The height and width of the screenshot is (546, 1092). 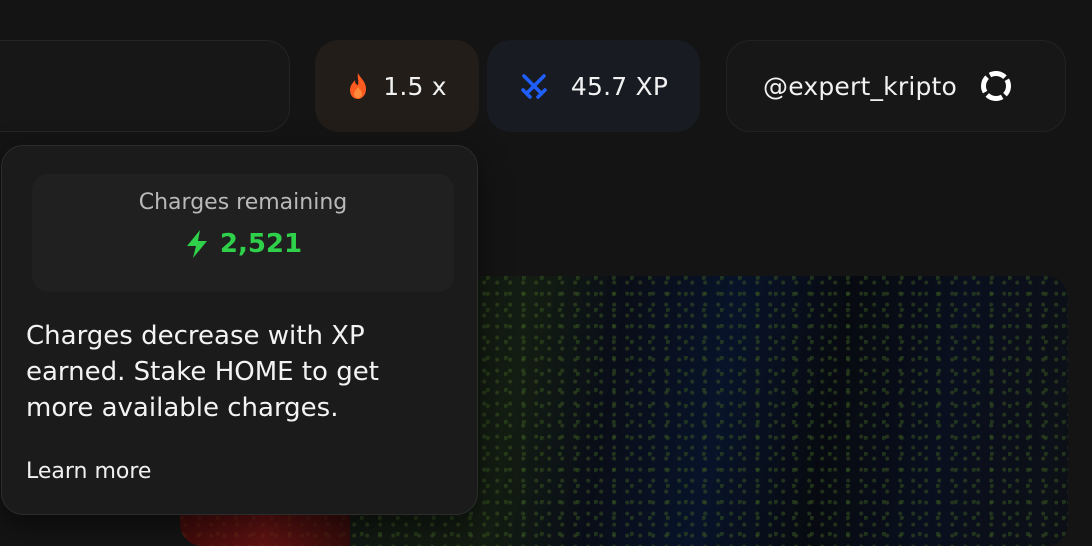 What do you see at coordinates (415, 86) in the screenshot?
I see `multiplier-value: 1.5 x` at bounding box center [415, 86].